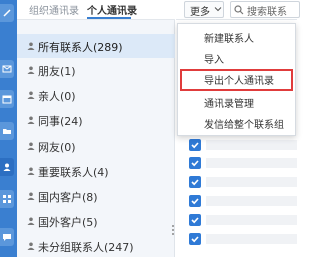  I want to click on menu-item-manage-contacts: 通讯录管理, so click(237, 103).